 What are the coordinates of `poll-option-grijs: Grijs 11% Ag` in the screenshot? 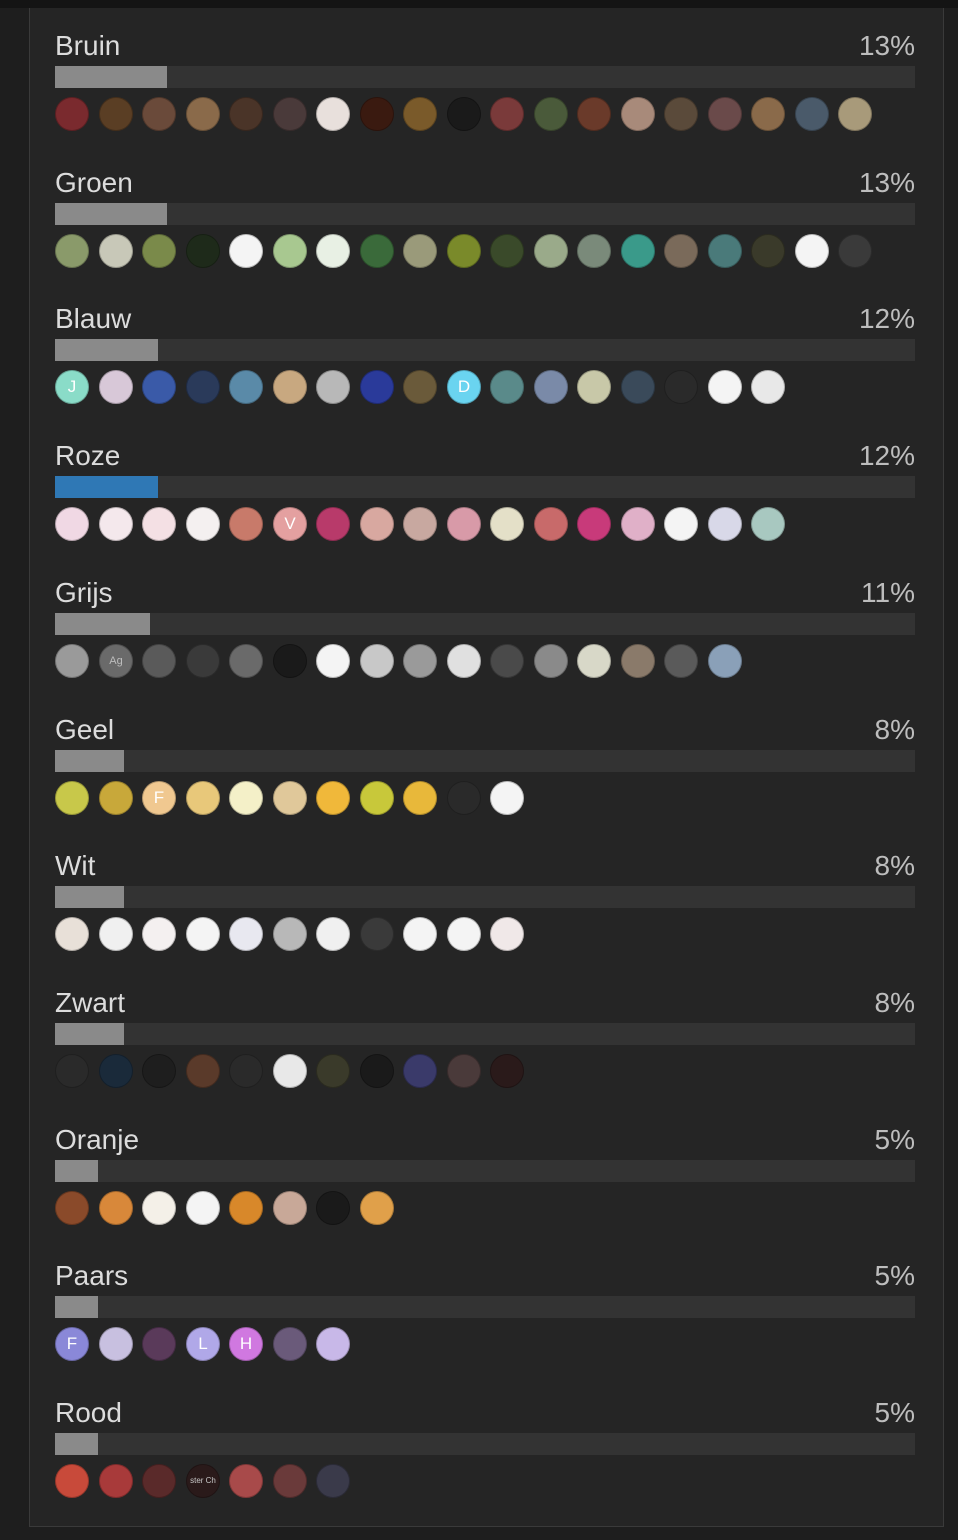 It's located at (485, 632).